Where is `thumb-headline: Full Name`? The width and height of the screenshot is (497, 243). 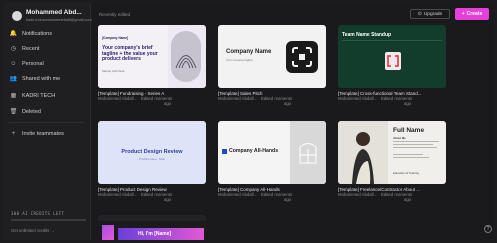 thumb-headline: Full Name is located at coordinates (409, 130).